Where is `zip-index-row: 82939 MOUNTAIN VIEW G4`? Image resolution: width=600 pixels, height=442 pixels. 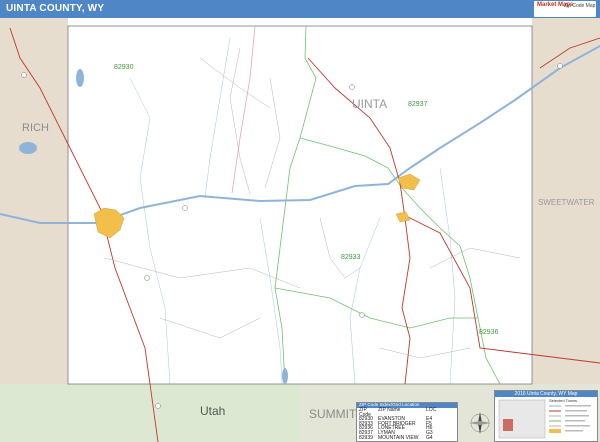
zip-index-row: 82939 MOUNTAIN VIEW G4 is located at coordinates (407, 437).